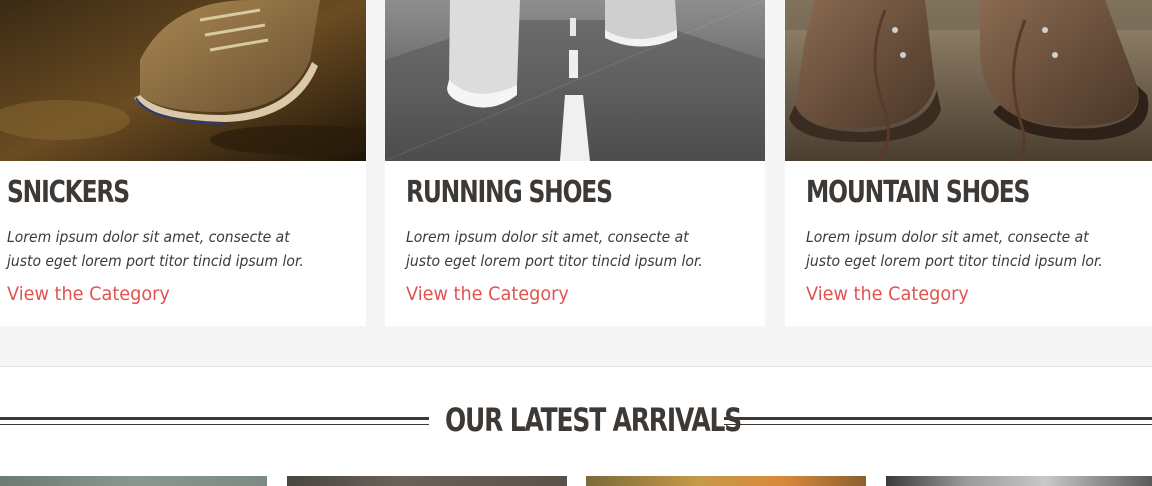 The width and height of the screenshot is (1152, 486). Describe the element at coordinates (509, 192) in the screenshot. I see `category-title: RUNNING SHOES` at that location.